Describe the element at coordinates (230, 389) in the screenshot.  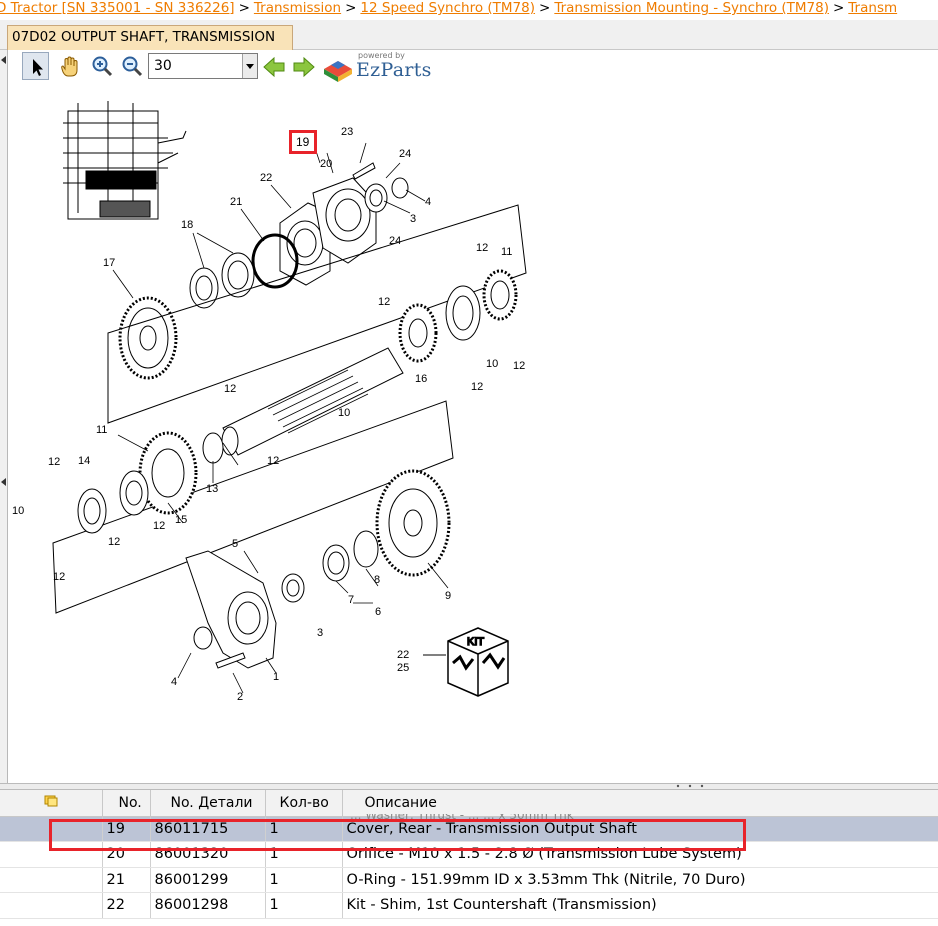
I see `callout-12e: 12` at that location.